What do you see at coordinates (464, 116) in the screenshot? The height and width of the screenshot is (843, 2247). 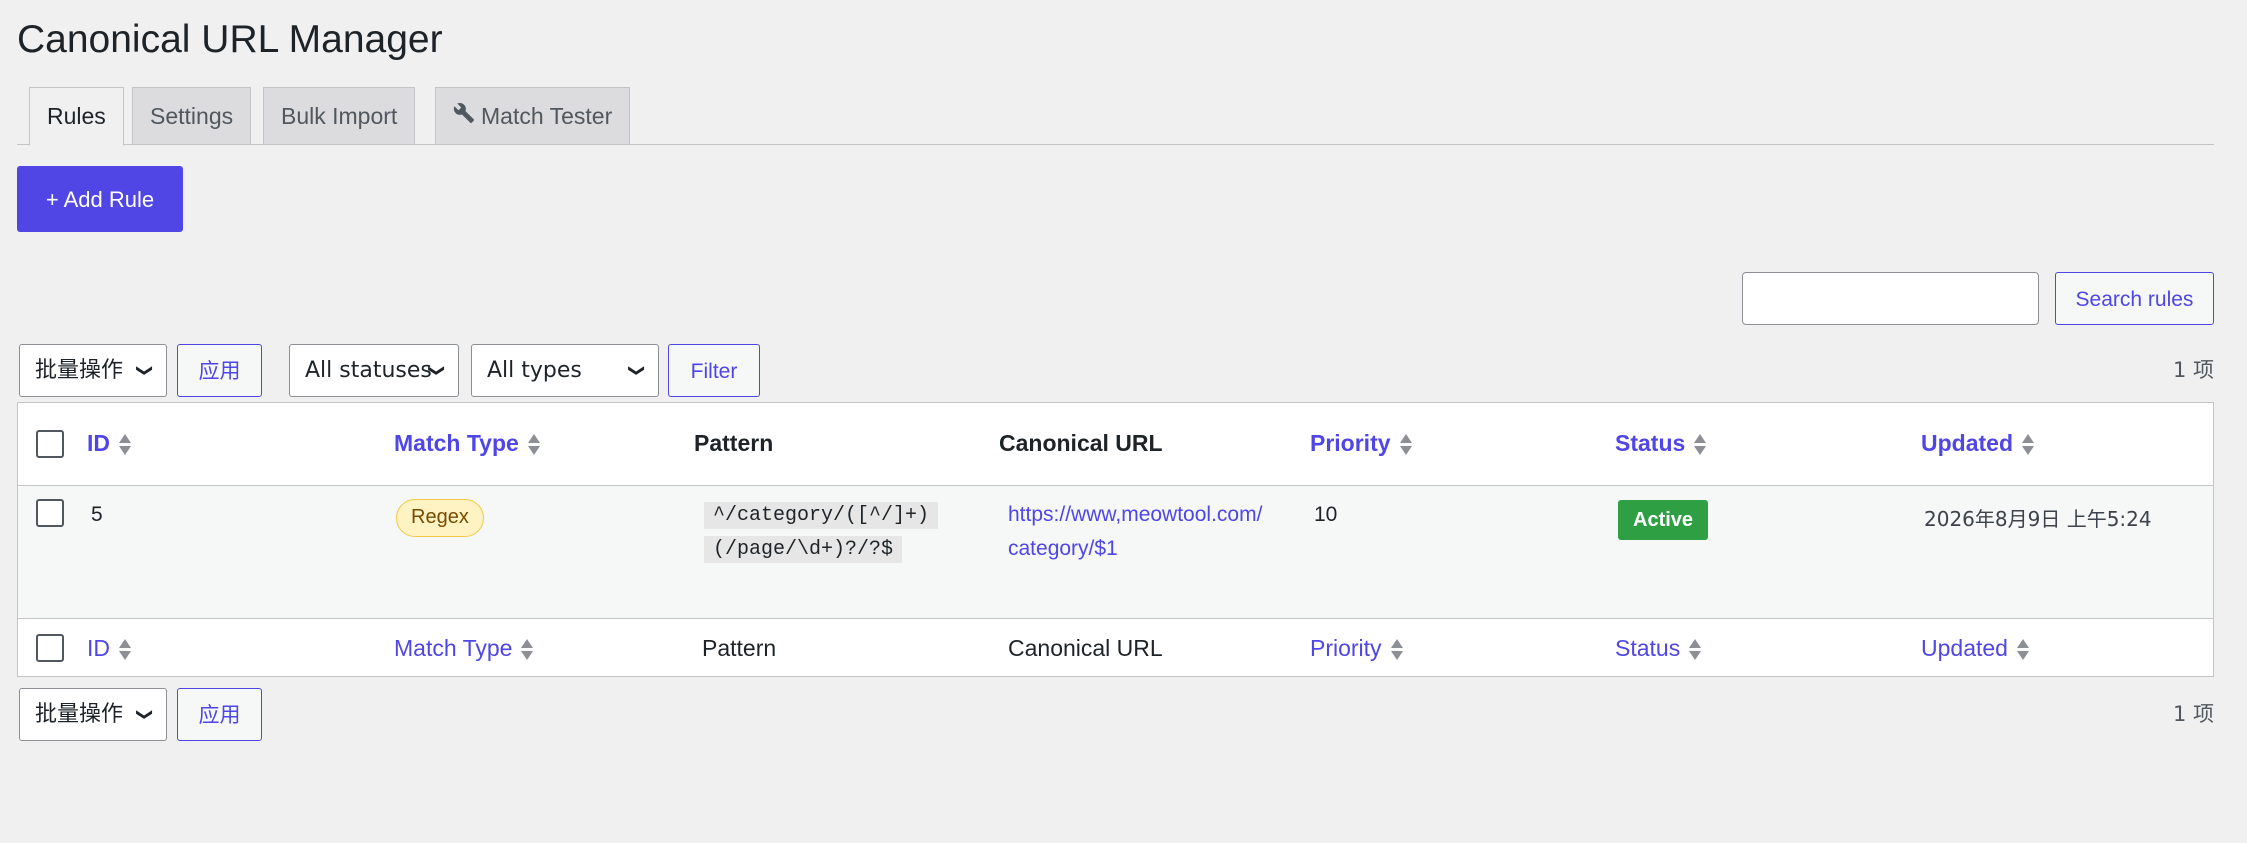 I see `wrench-icon` at bounding box center [464, 116].